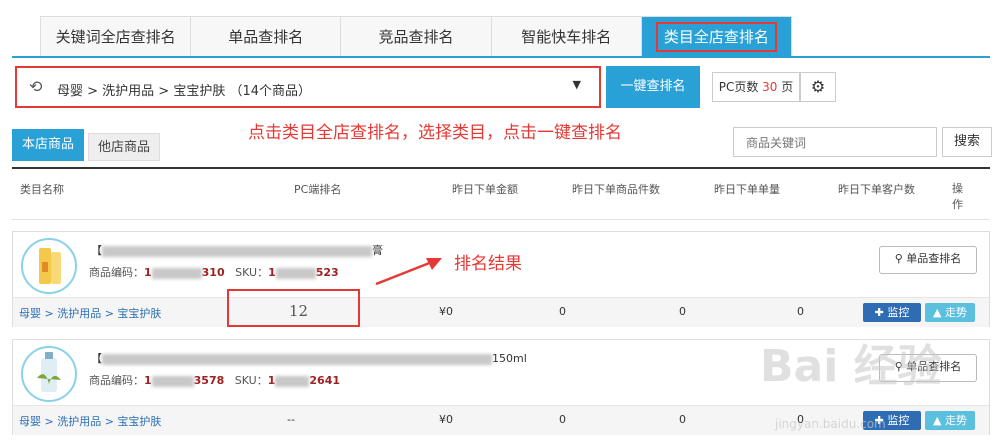 This screenshot has height=443, width=1000. What do you see at coordinates (488, 264) in the screenshot?
I see `annotation-rank-result: 排名结果` at bounding box center [488, 264].